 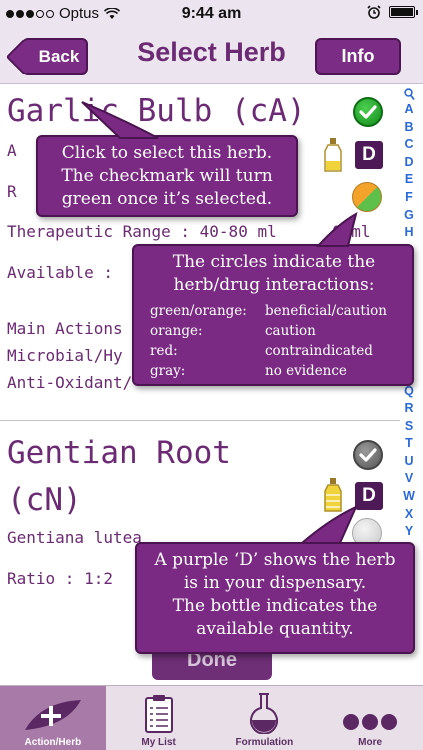 I want to click on index-letter: G, so click(x=409, y=216).